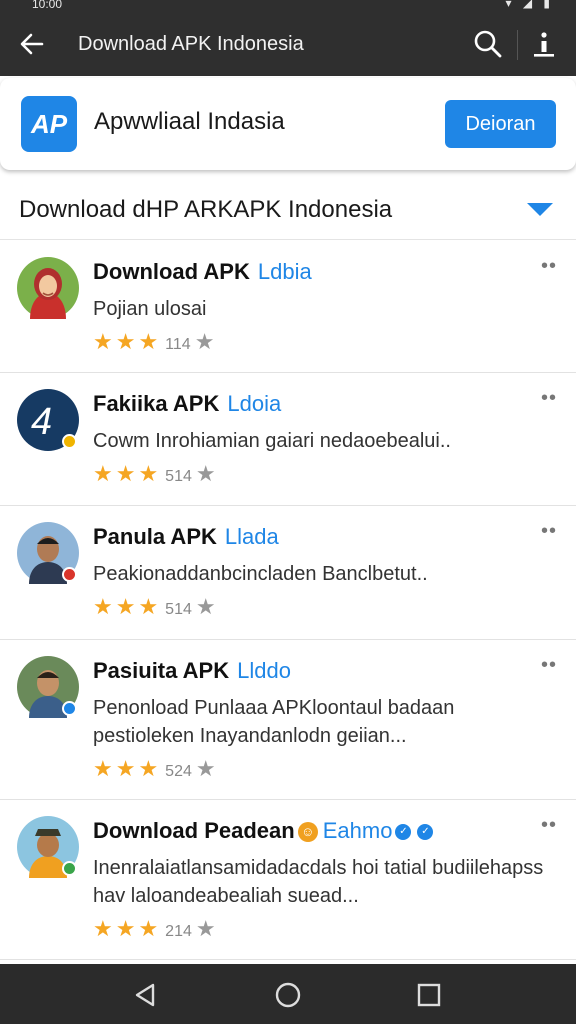 This screenshot has height=1024, width=576. What do you see at coordinates (272, 441) in the screenshot?
I see `item-description: Cowm Inrohiamian gaiari nedaoebealui..` at bounding box center [272, 441].